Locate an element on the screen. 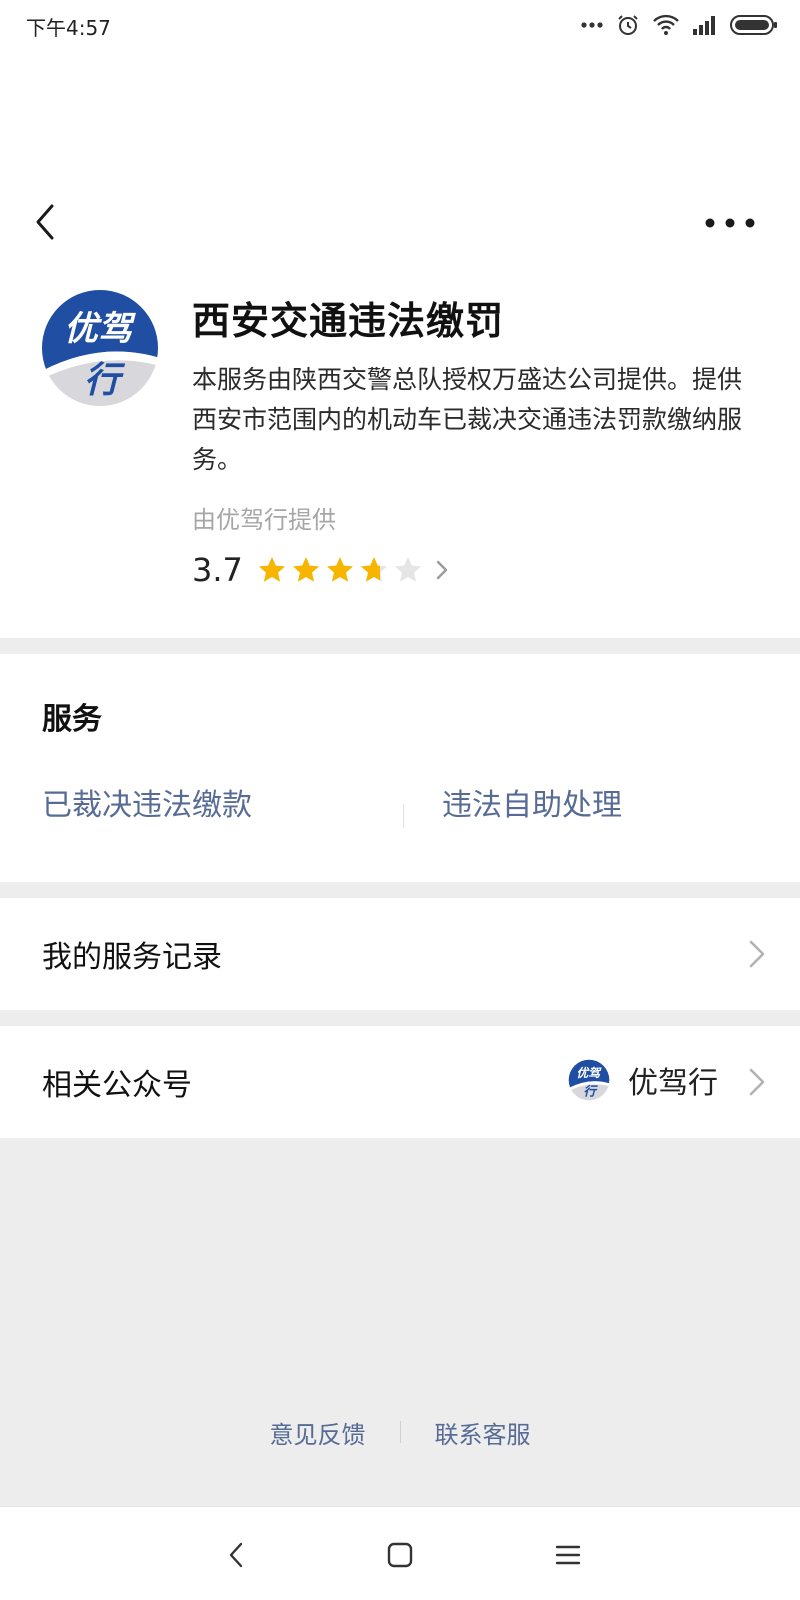  provider-text: 由优驾行提供 is located at coordinates (264, 520).